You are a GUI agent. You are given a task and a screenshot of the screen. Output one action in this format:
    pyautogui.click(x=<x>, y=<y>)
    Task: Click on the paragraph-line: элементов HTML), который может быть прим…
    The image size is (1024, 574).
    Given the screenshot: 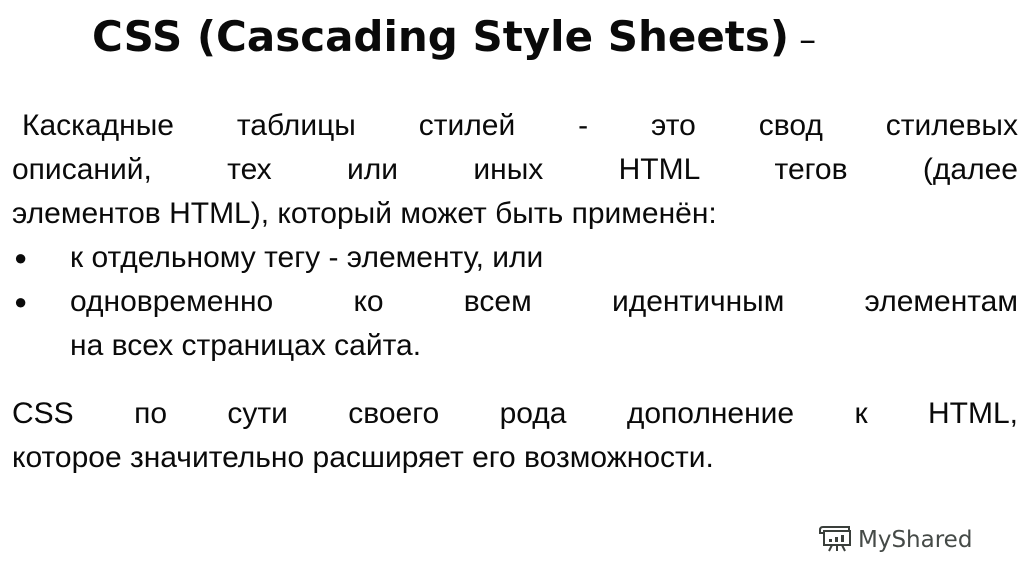 What is the action you would take?
    pyautogui.click(x=364, y=213)
    